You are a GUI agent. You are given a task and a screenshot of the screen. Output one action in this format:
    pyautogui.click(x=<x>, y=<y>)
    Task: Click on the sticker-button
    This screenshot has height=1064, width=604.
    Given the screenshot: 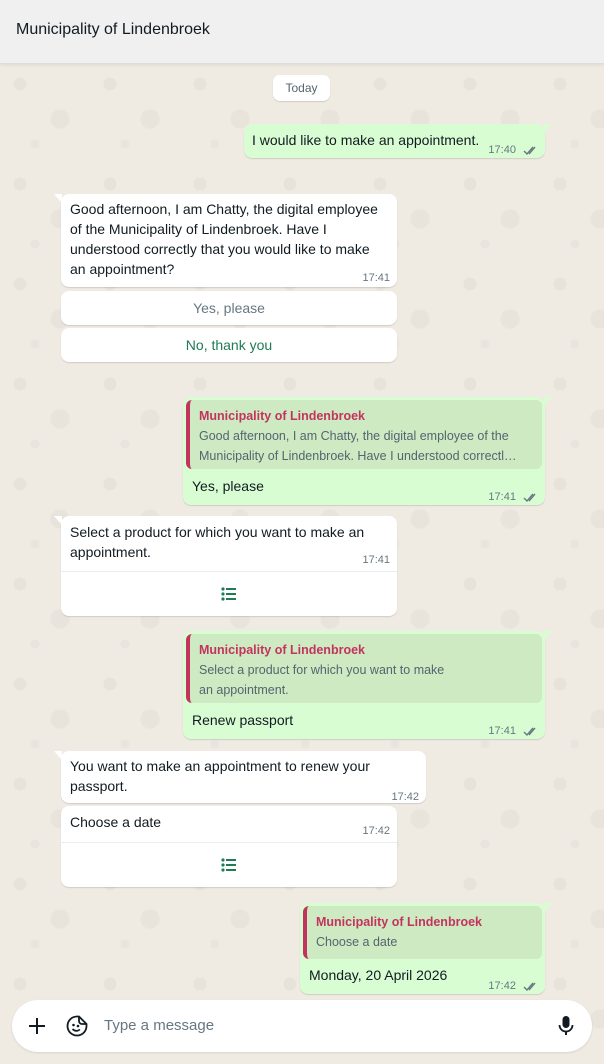 What is the action you would take?
    pyautogui.click(x=77, y=1026)
    